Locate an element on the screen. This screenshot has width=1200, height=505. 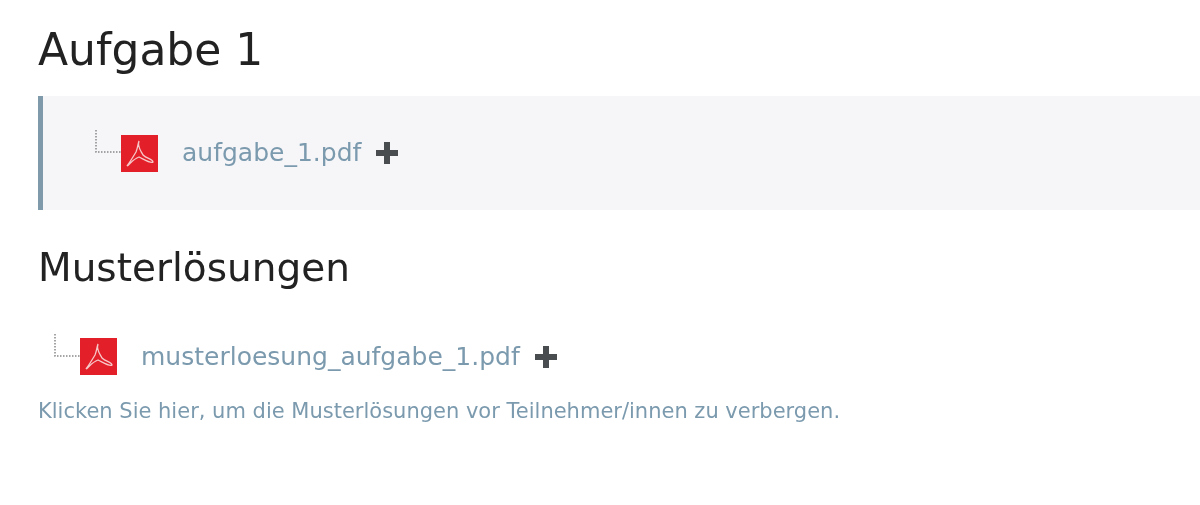
section-heading: Musterlösungen is located at coordinates (194, 268).